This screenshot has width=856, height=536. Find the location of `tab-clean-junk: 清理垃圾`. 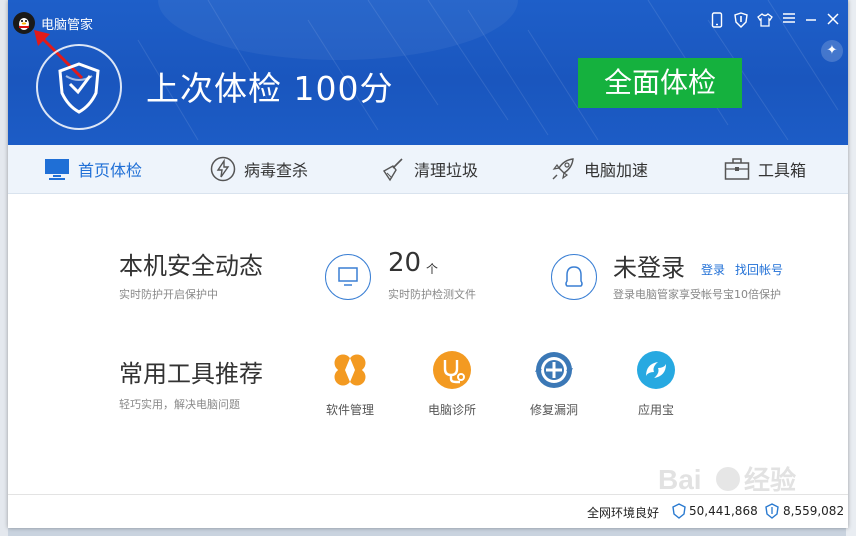

tab-clean-junk: 清理垃圾 is located at coordinates (429, 169).